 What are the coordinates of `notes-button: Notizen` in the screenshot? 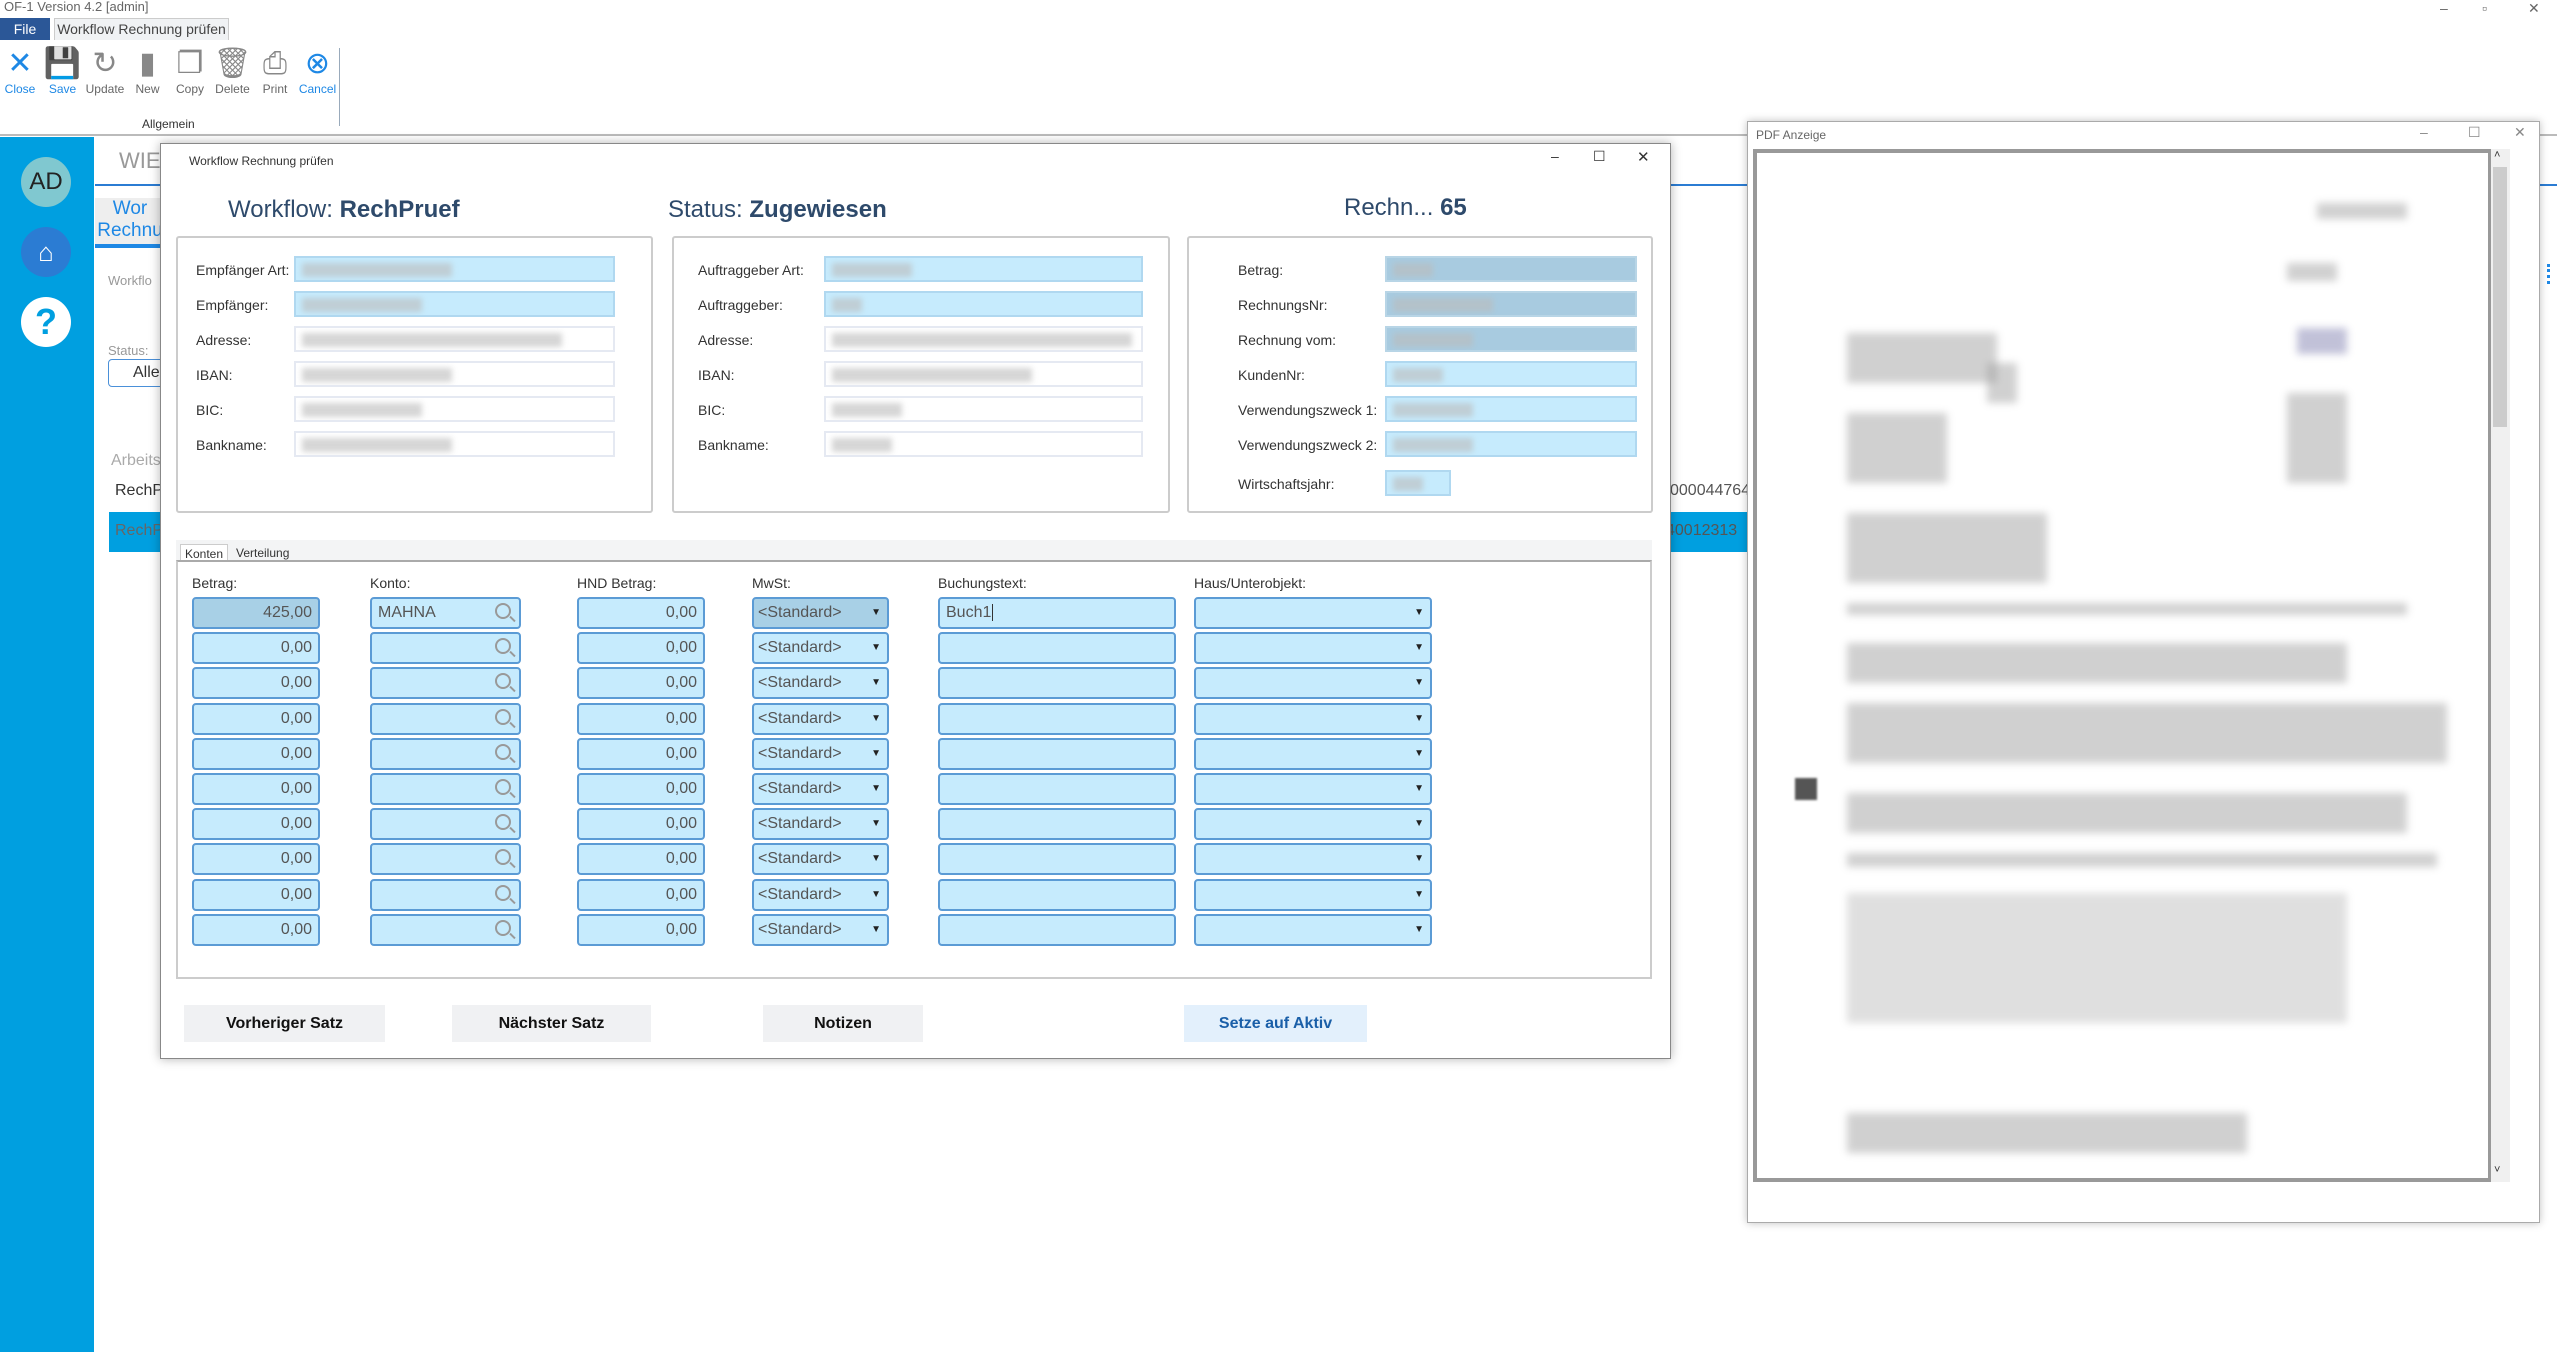 It's located at (843, 1023).